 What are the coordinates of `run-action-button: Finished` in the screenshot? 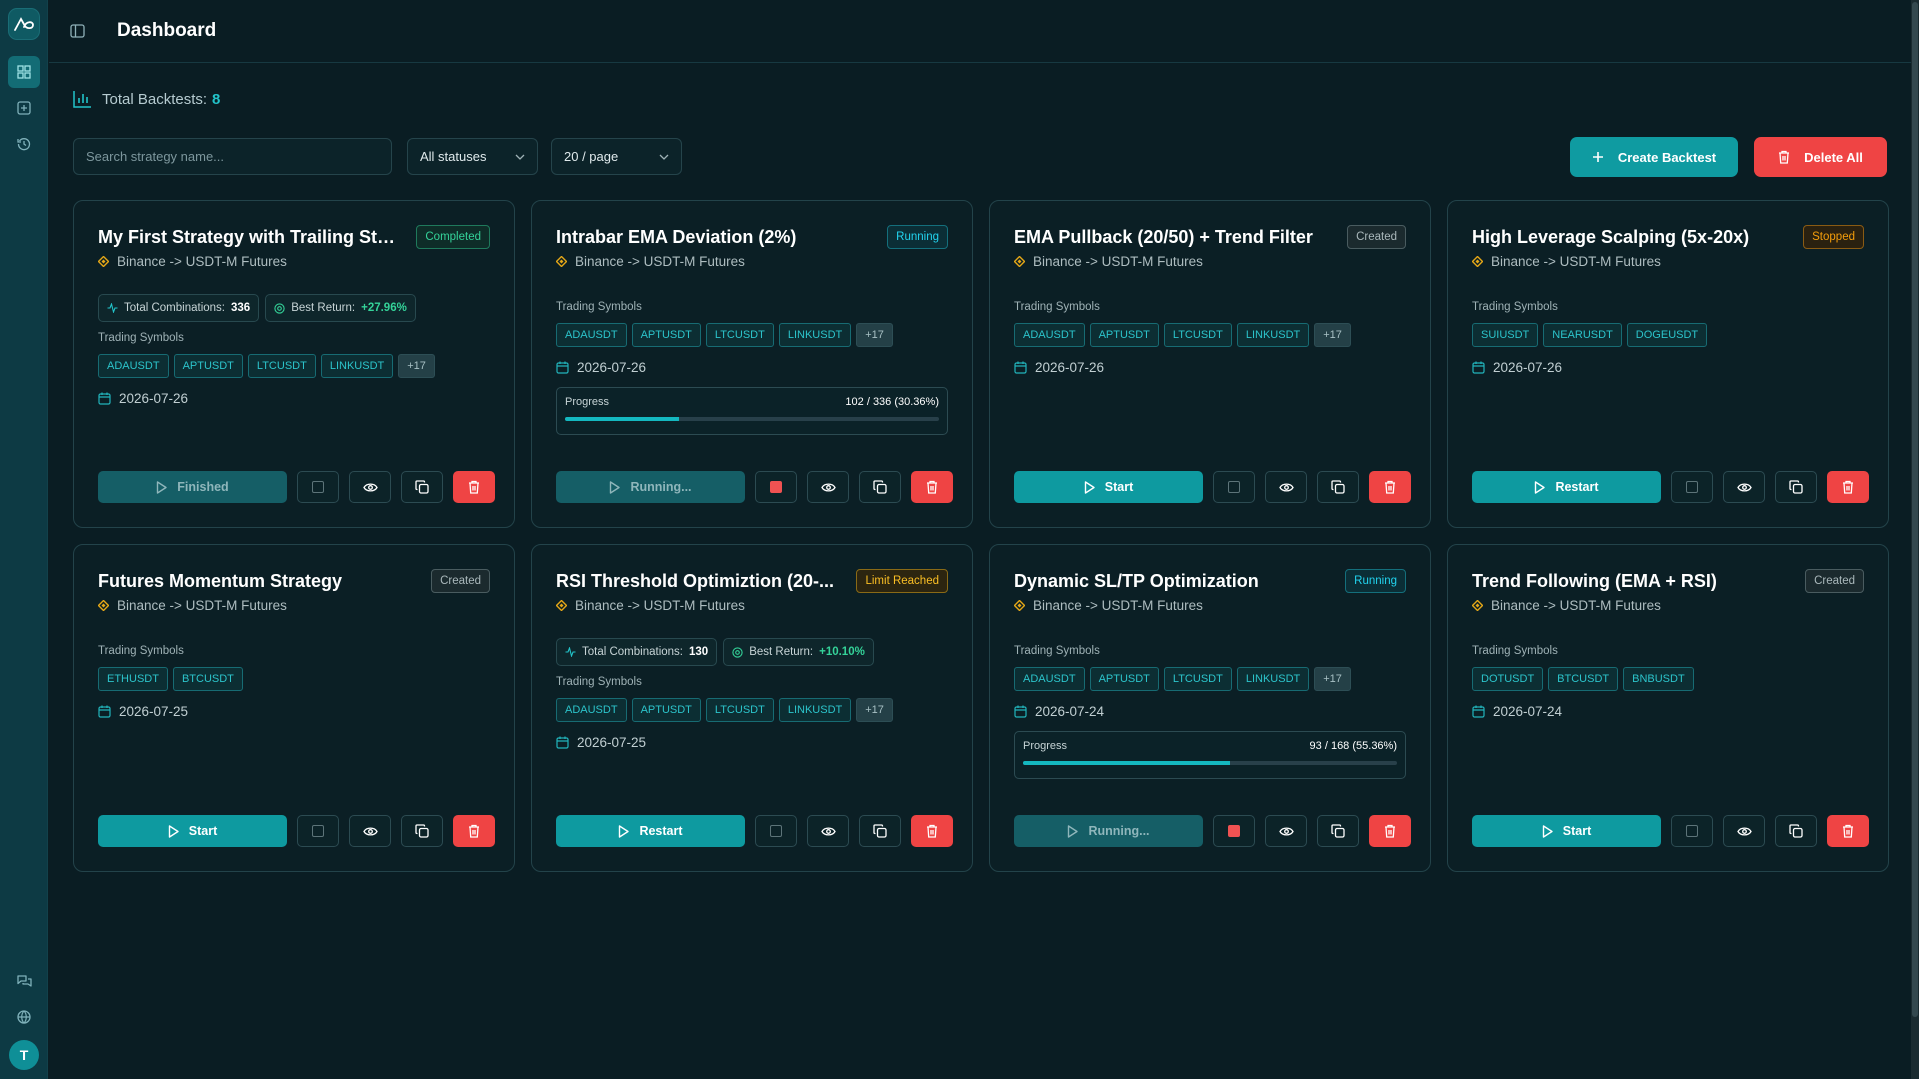 It's located at (192, 487).